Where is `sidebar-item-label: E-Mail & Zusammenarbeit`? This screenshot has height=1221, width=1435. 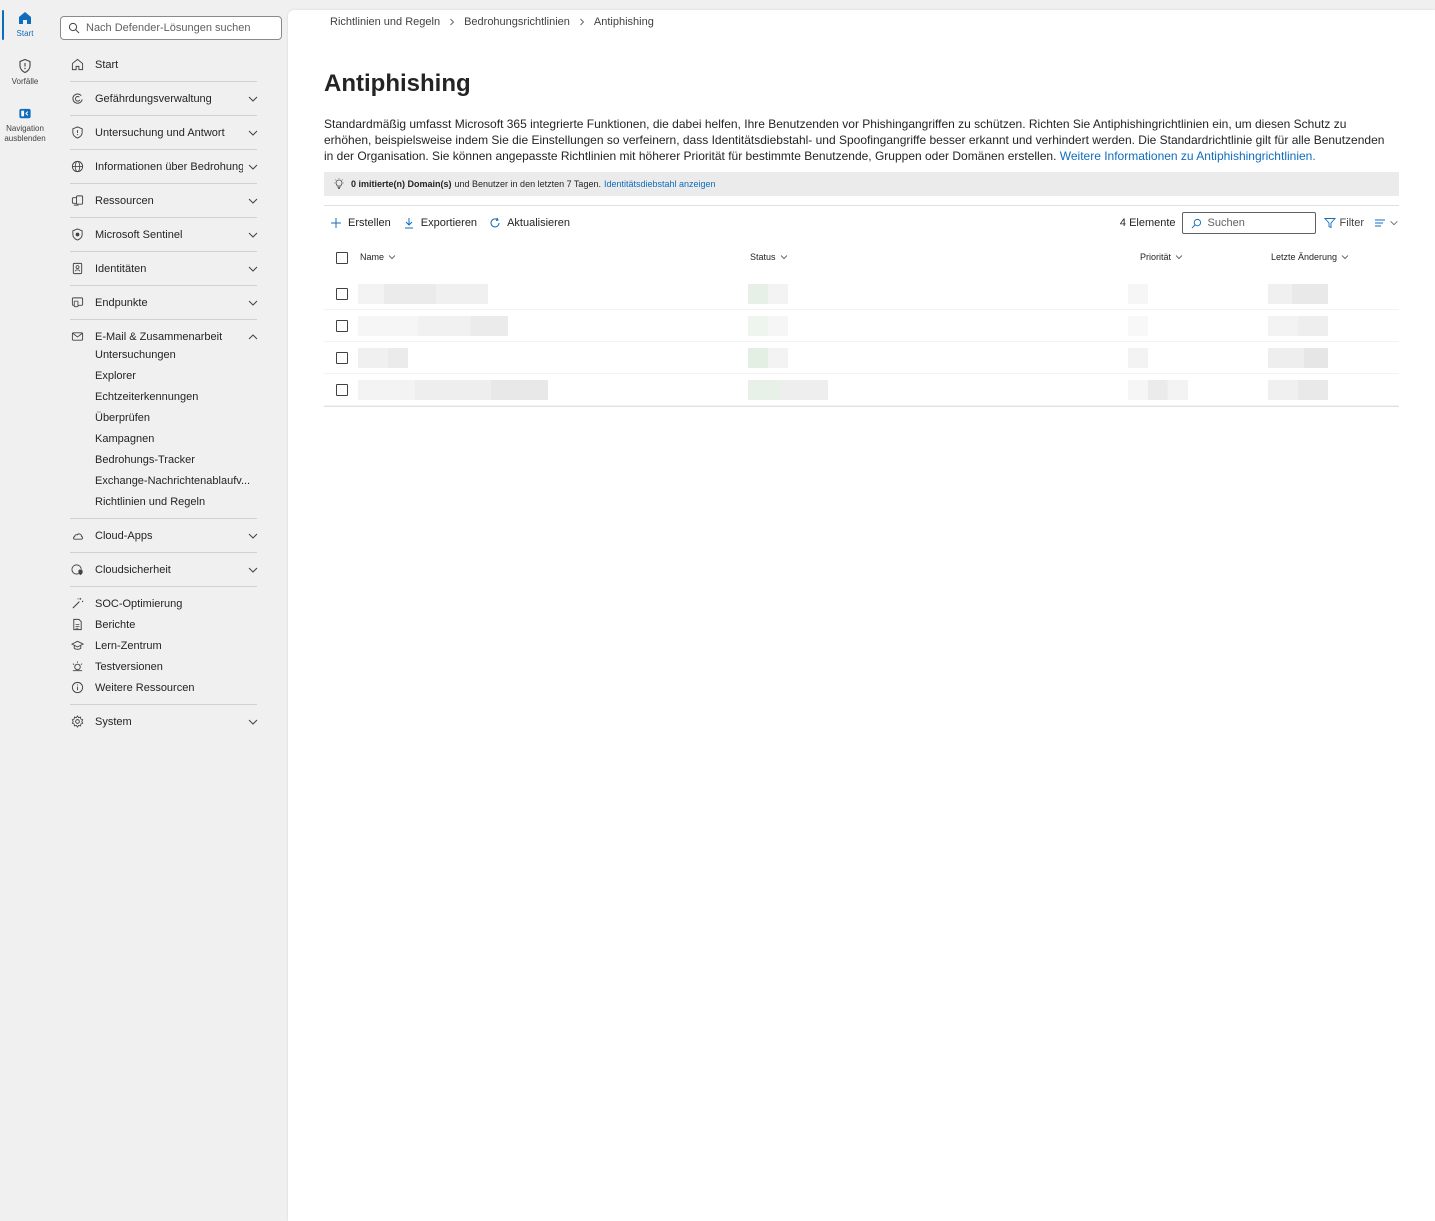 sidebar-item-label: E-Mail & Zusammenarbeit is located at coordinates (159, 336).